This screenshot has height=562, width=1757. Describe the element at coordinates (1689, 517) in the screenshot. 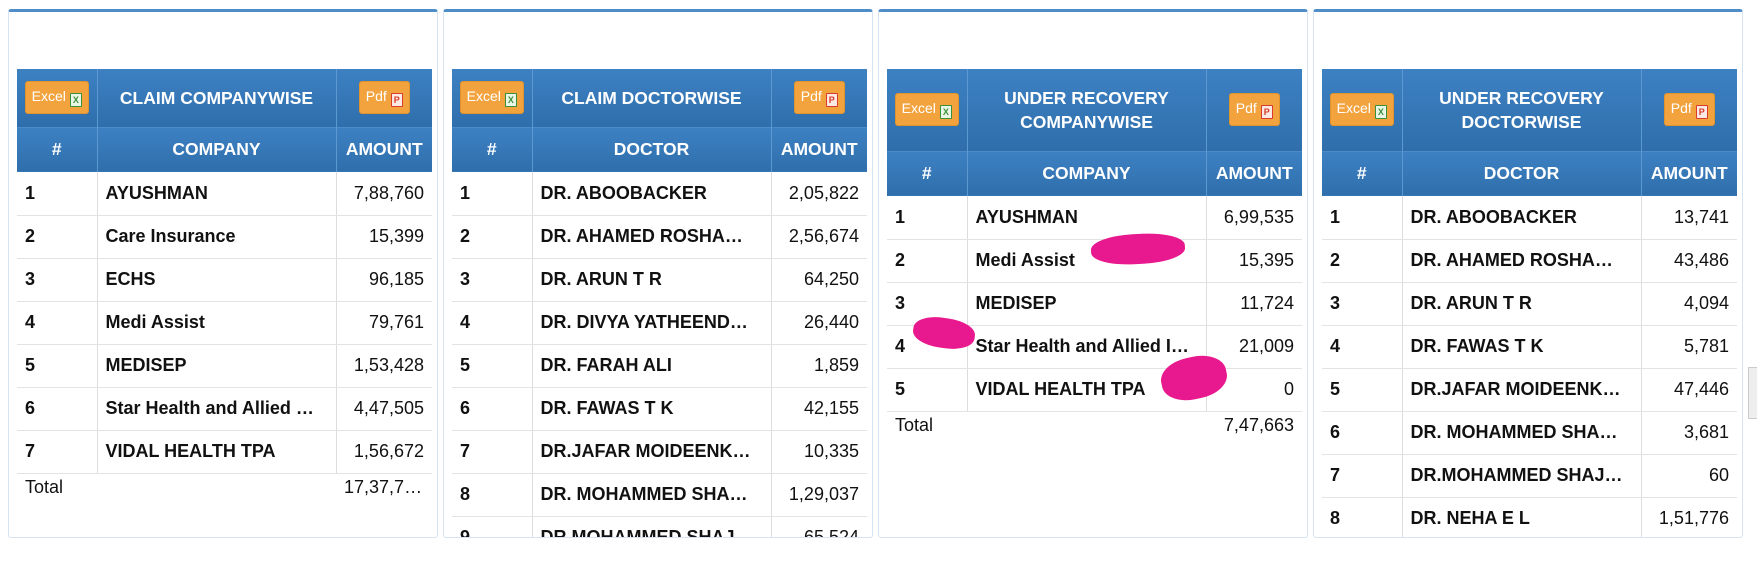

I see `row-amount: 1,51,776` at that location.